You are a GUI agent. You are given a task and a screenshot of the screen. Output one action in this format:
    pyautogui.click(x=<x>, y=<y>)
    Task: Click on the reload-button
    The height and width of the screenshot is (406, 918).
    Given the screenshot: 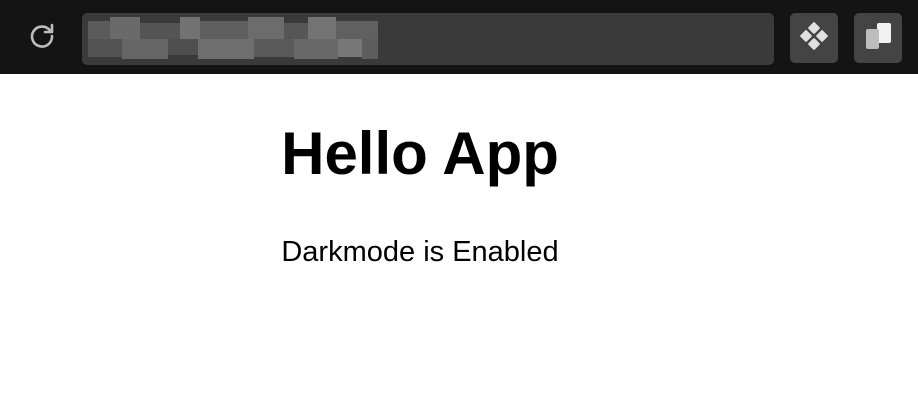 What is the action you would take?
    pyautogui.click(x=42, y=38)
    